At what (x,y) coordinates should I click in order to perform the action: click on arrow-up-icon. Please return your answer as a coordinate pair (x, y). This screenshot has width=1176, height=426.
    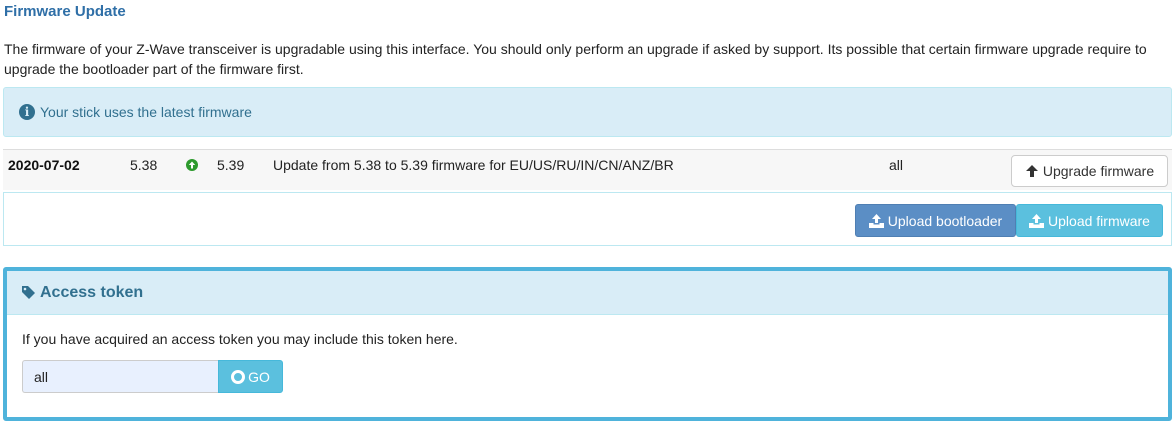
    Looking at the image, I should click on (1031, 171).